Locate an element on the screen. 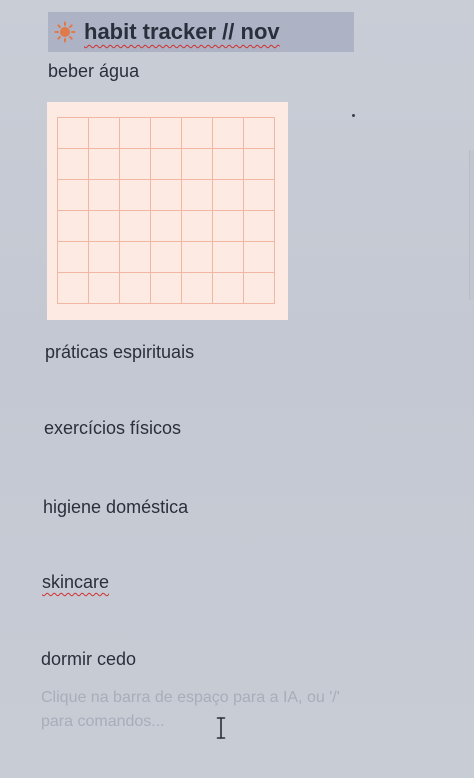  sun-icon is located at coordinates (65, 32).